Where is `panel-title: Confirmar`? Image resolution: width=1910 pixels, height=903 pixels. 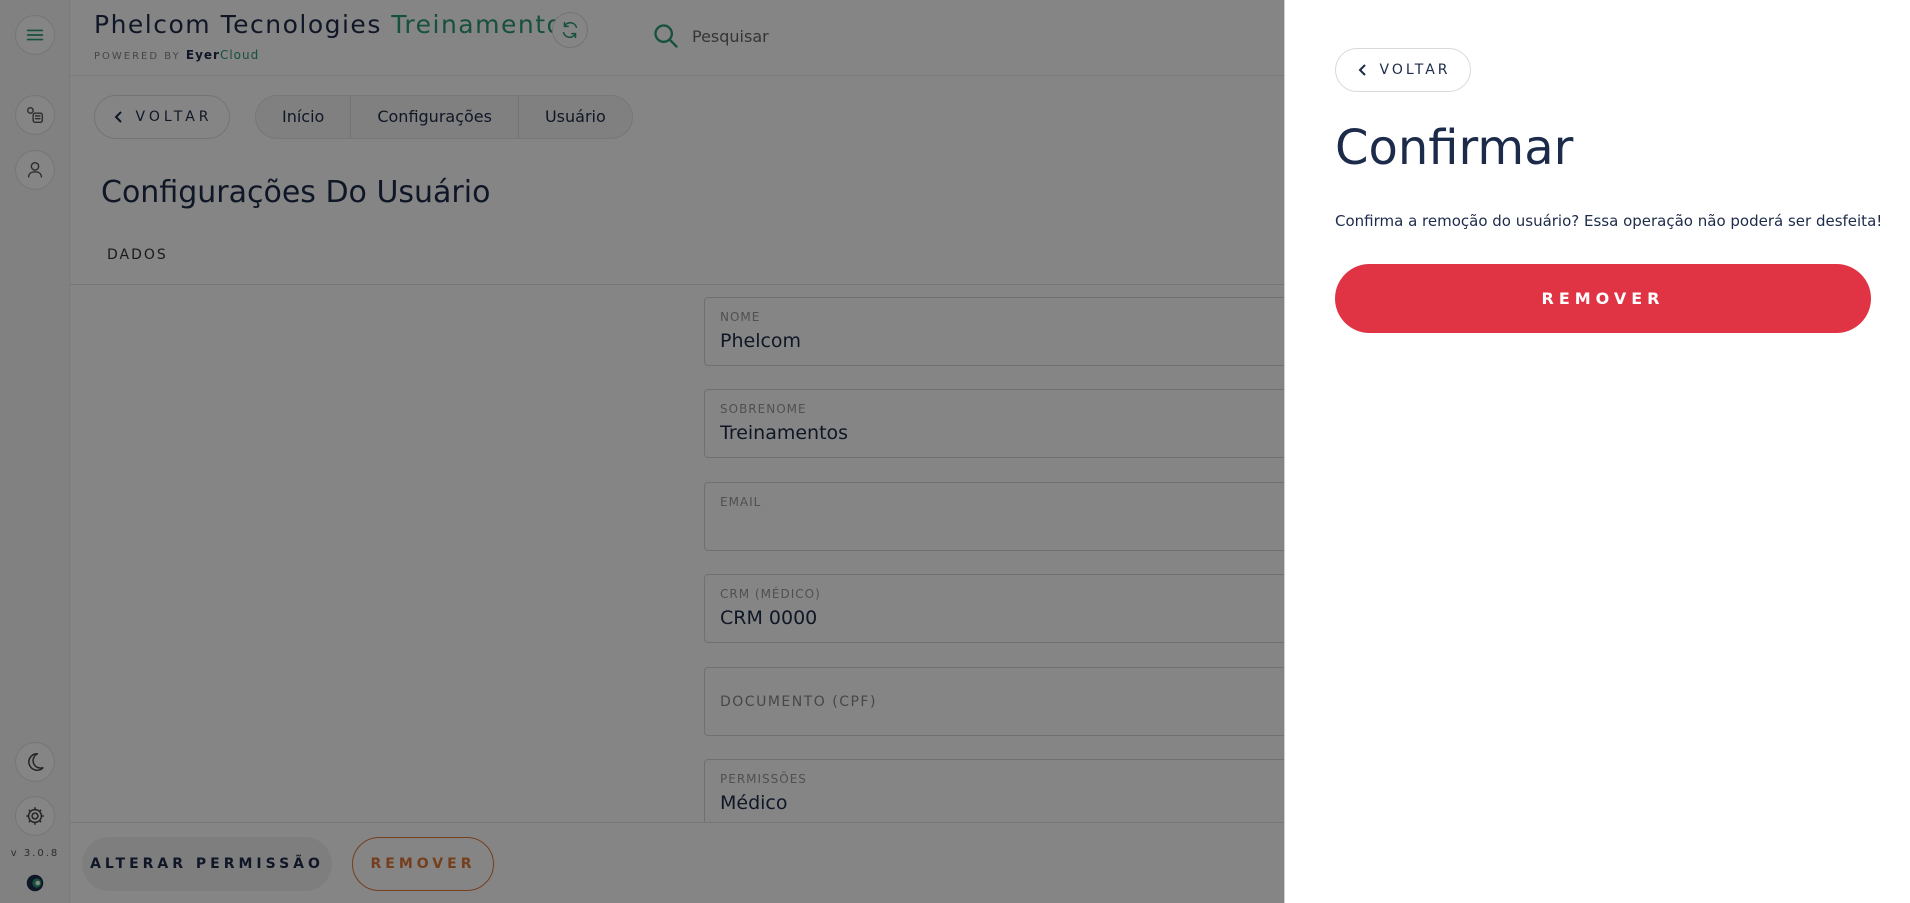 panel-title: Confirmar is located at coordinates (1454, 148).